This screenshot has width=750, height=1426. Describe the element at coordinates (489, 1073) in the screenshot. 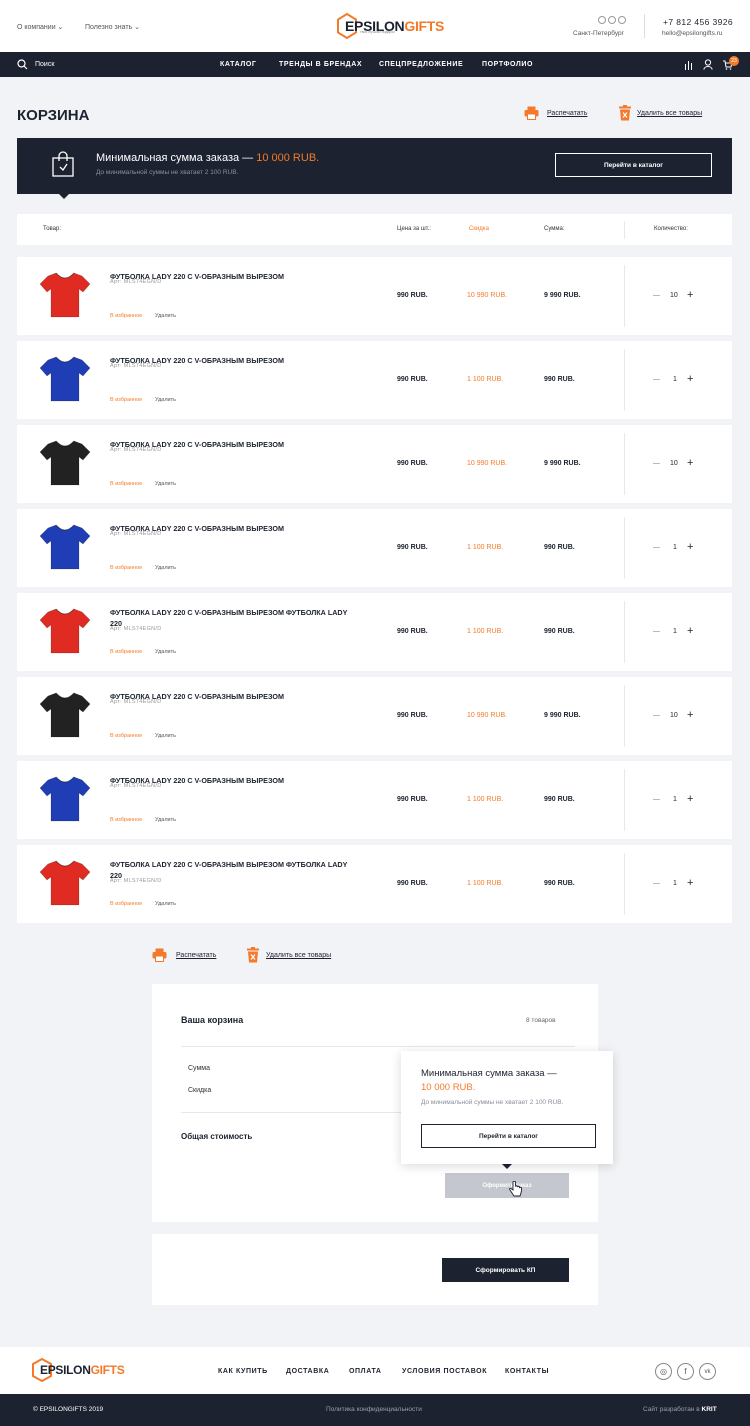

I see `popup-title: Минимальная сумма заказа —` at that location.